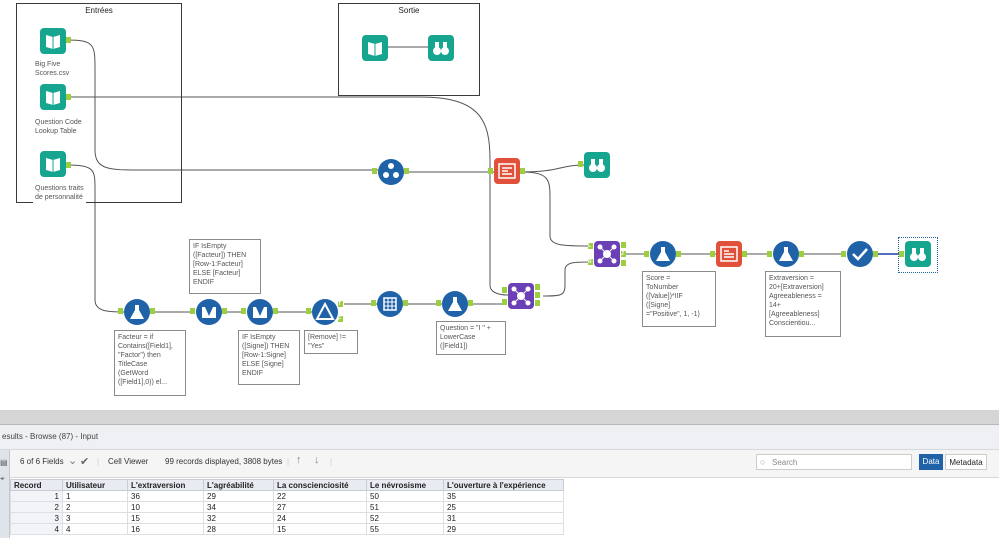 The image size is (999, 538). I want to click on chevron-down-icon: ⌄, so click(72, 460).